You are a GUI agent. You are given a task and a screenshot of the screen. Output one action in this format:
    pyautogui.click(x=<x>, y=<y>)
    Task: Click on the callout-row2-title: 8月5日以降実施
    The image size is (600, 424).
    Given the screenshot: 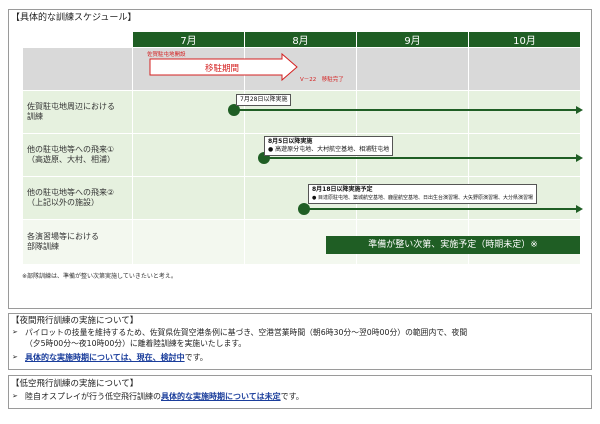 What is the action you would take?
    pyautogui.click(x=290, y=141)
    